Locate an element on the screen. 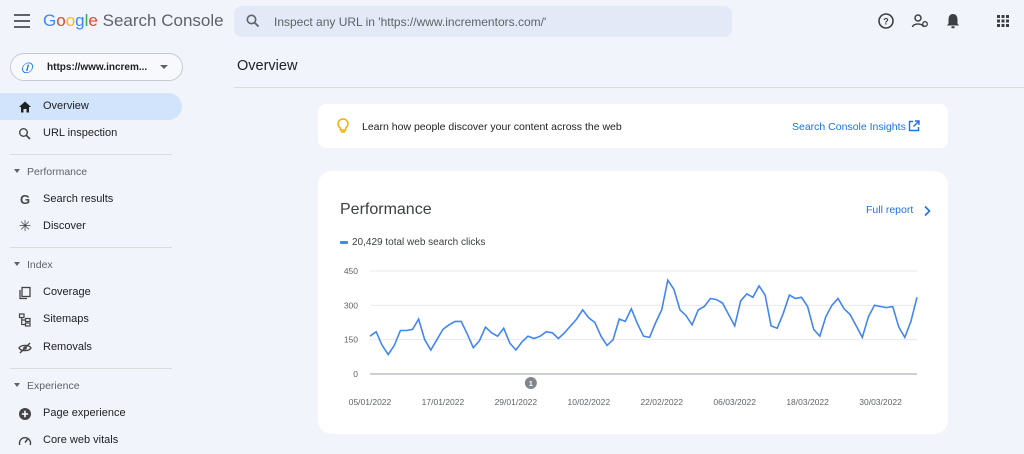 Image resolution: width=1024 pixels, height=454 pixels. sidebar-item-page-experience: Page experience is located at coordinates (91, 413).